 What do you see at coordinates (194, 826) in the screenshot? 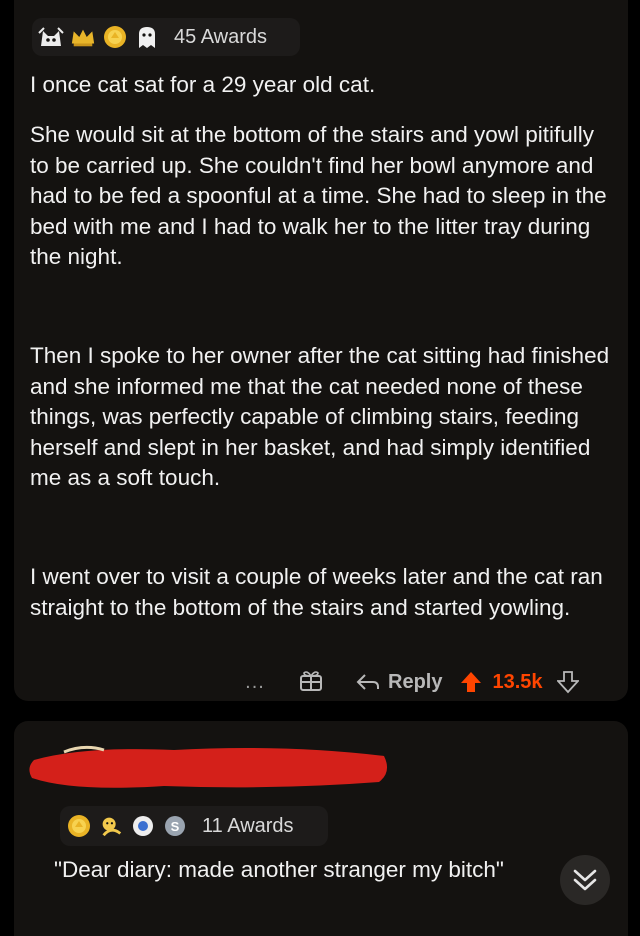
I see `reply-awards-chip: S 11 Awards` at bounding box center [194, 826].